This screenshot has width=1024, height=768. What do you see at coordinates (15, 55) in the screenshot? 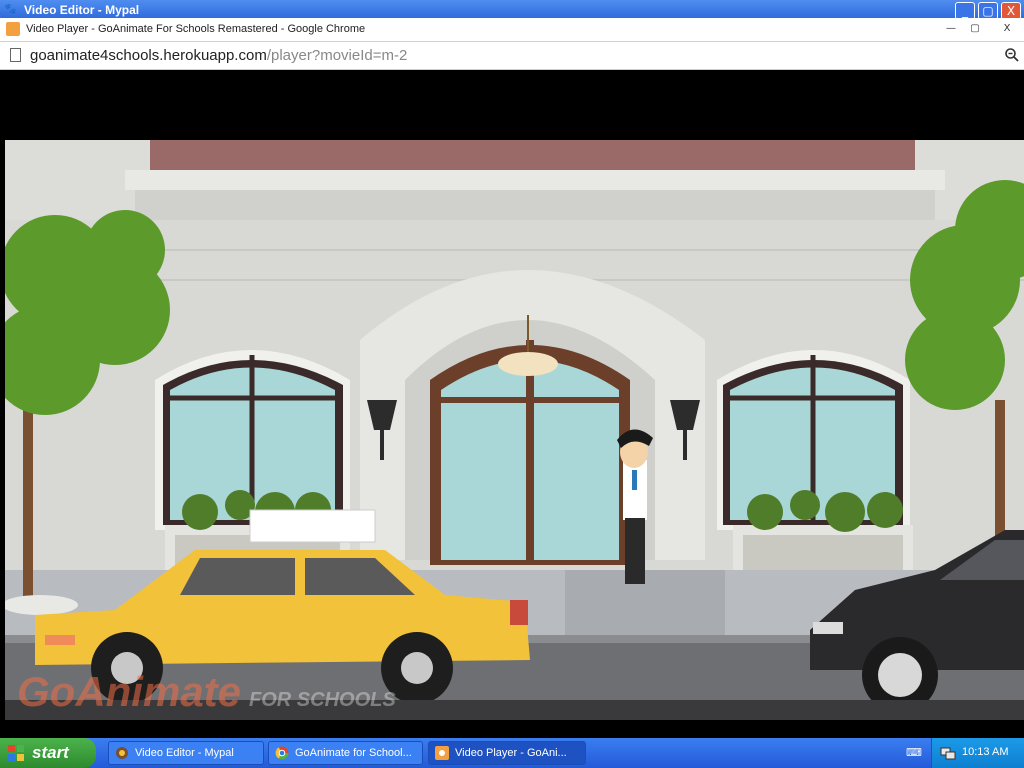
I see `page-icon` at bounding box center [15, 55].